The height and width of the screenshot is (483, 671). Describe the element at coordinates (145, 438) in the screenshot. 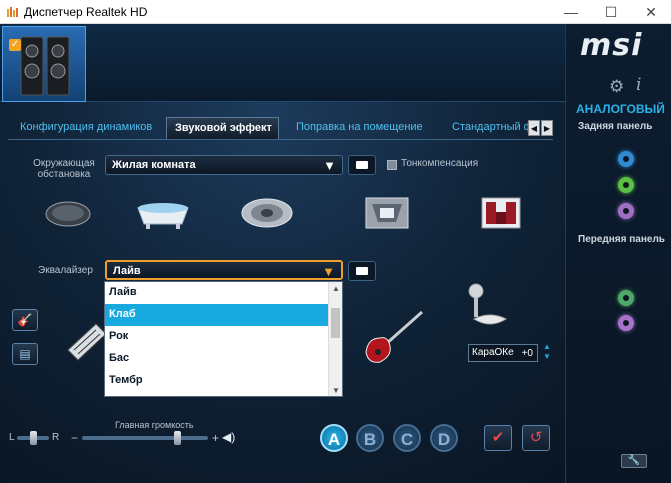

I see `master-volume-slider` at that location.